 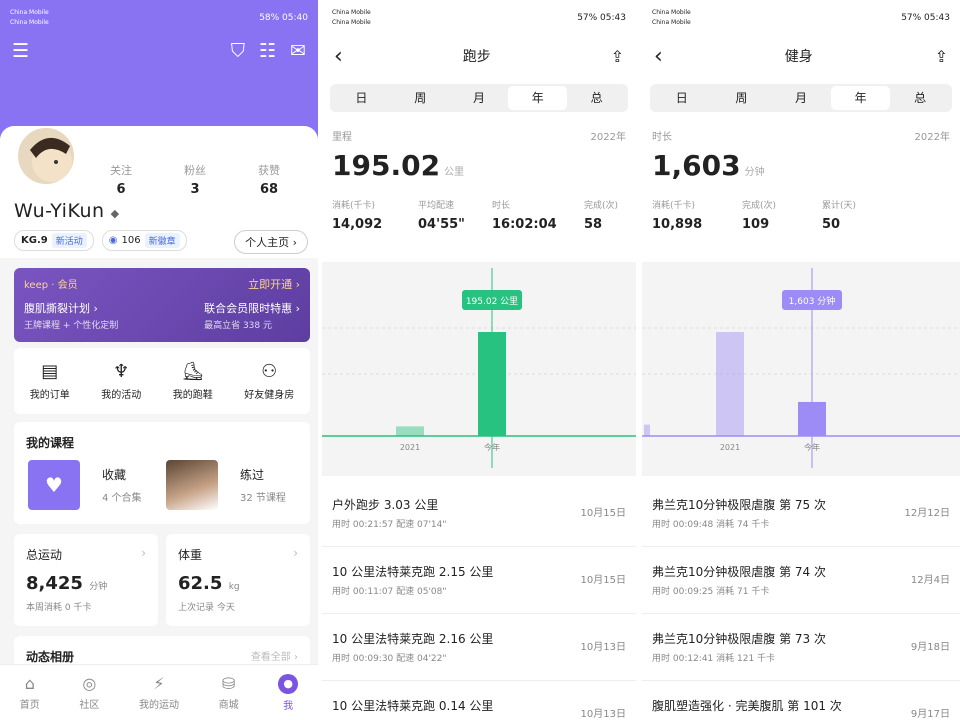 I want to click on tab-shop: ⛁ 商城, so click(x=229, y=692).